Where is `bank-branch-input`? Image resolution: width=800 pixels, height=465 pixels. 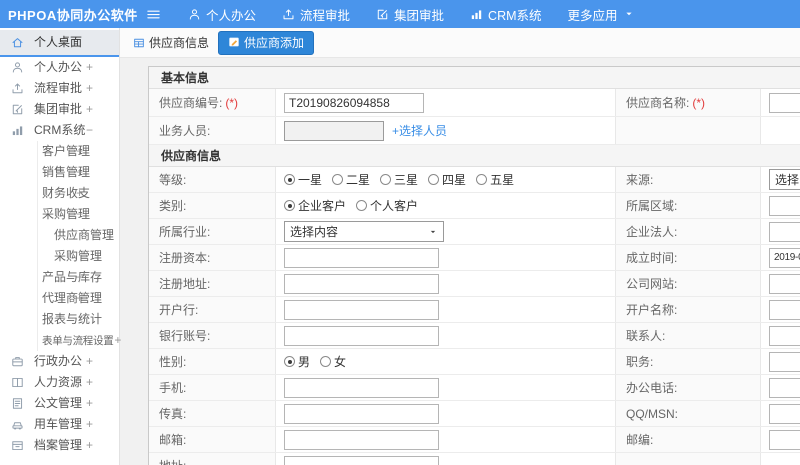 bank-branch-input is located at coordinates (361, 309).